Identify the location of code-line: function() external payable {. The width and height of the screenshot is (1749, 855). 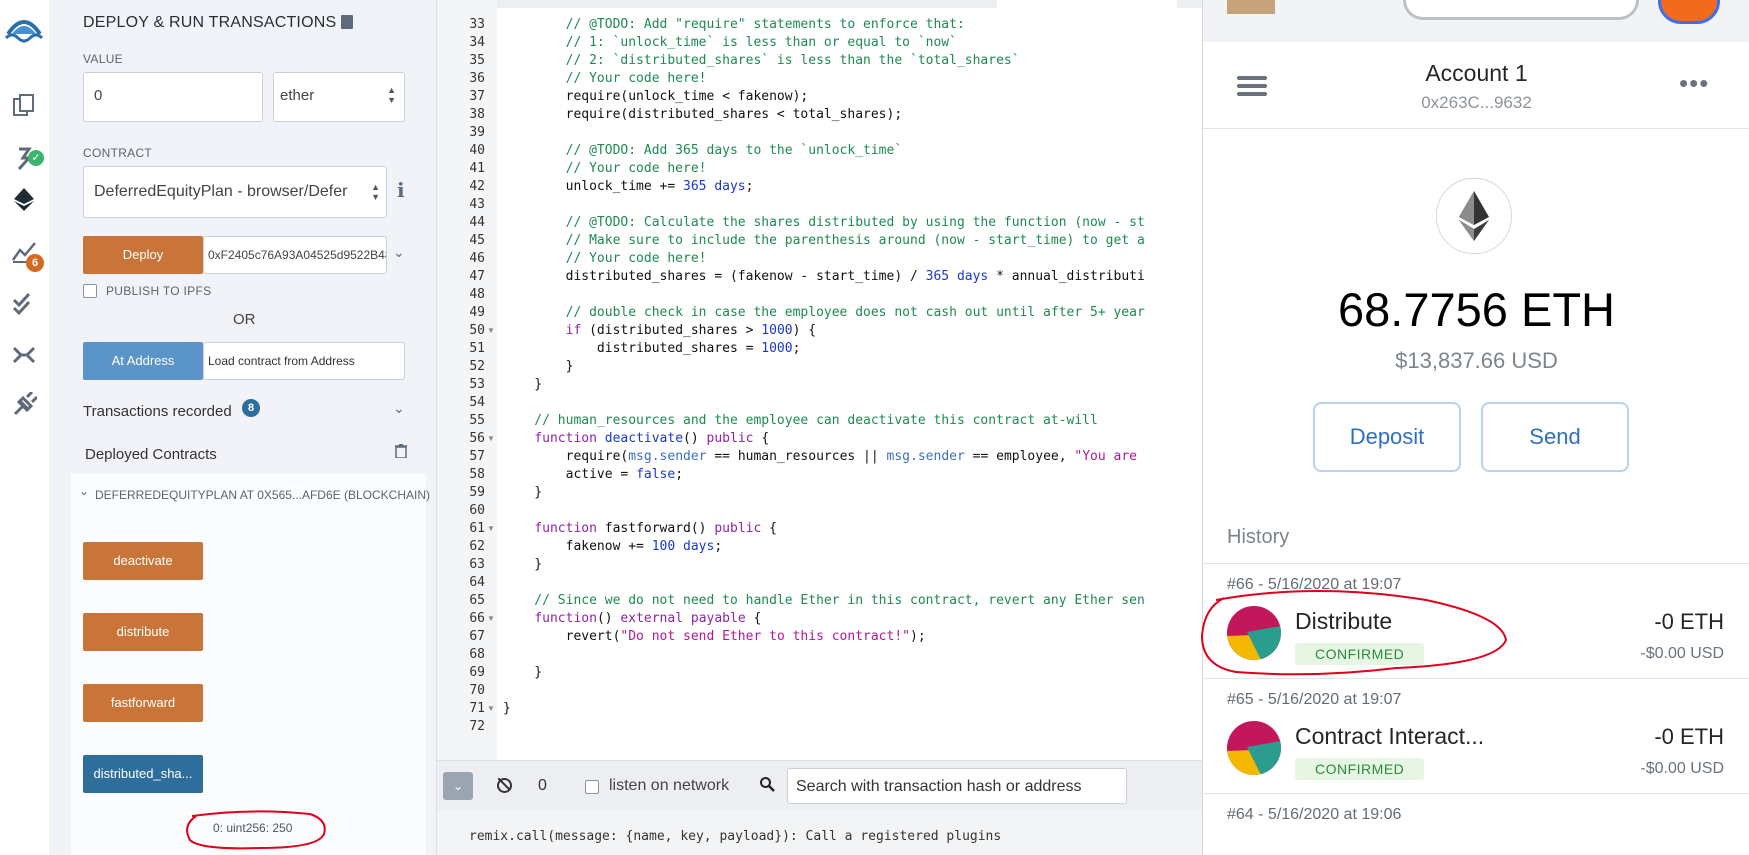
(632, 618).